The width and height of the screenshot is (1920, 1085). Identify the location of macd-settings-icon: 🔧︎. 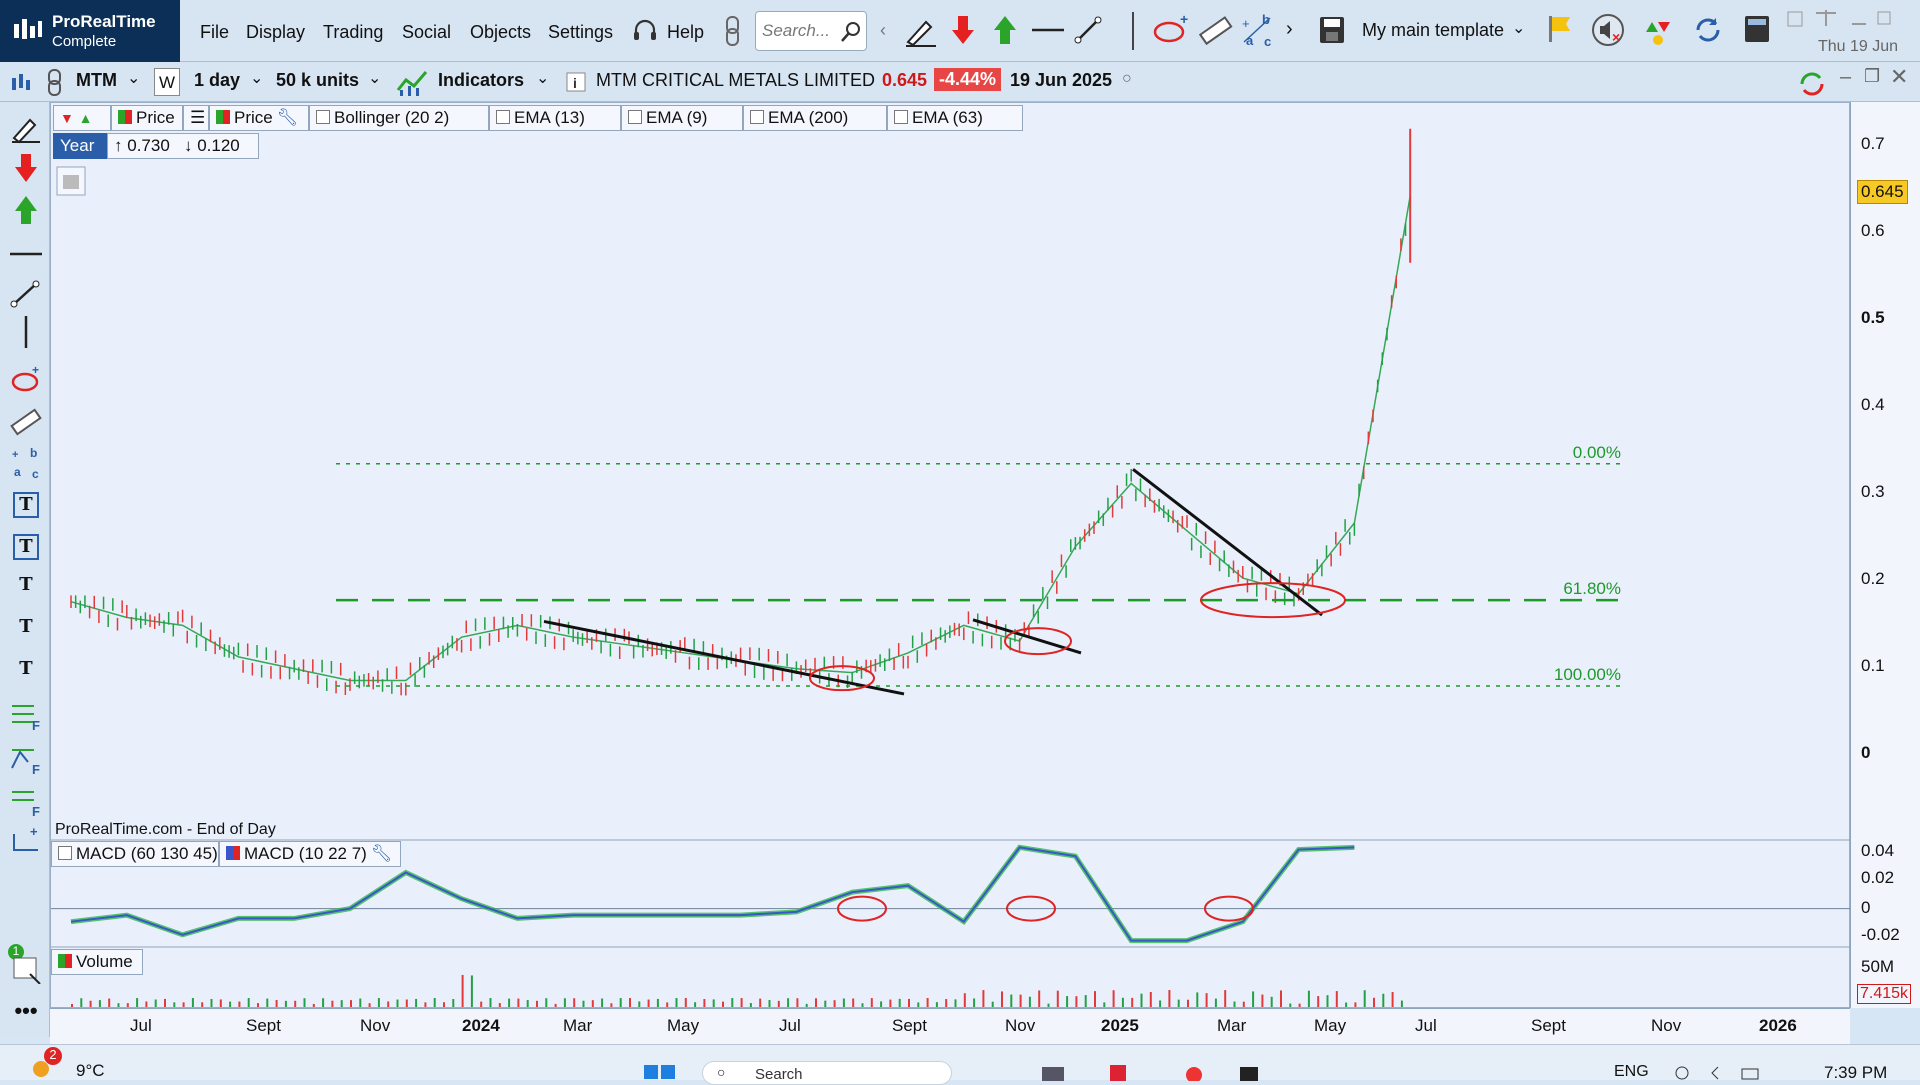
(382, 854).